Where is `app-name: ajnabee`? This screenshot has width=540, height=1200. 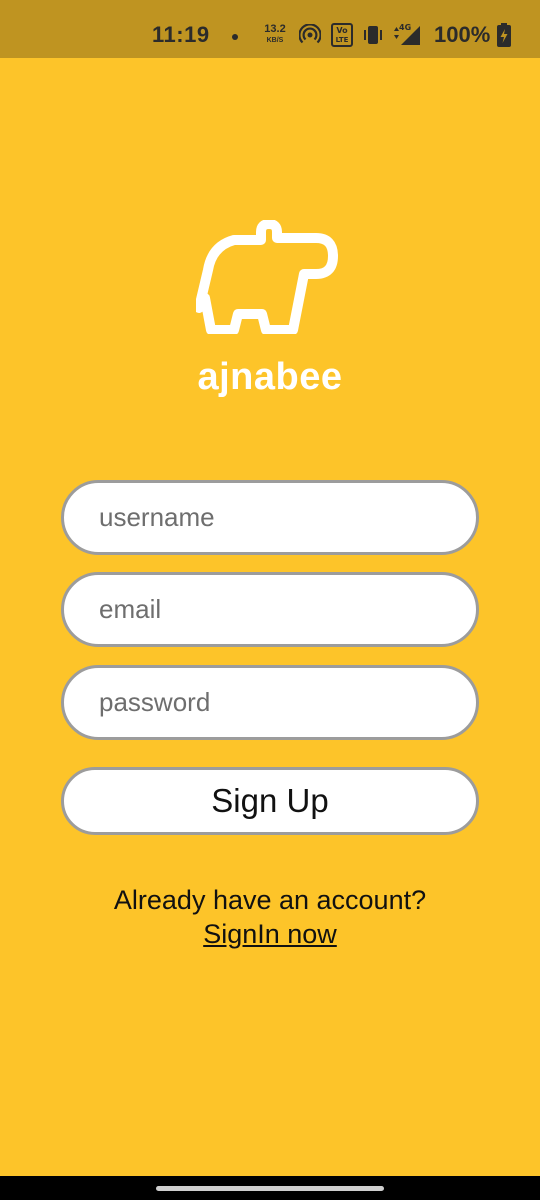
app-name: ajnabee is located at coordinates (270, 377).